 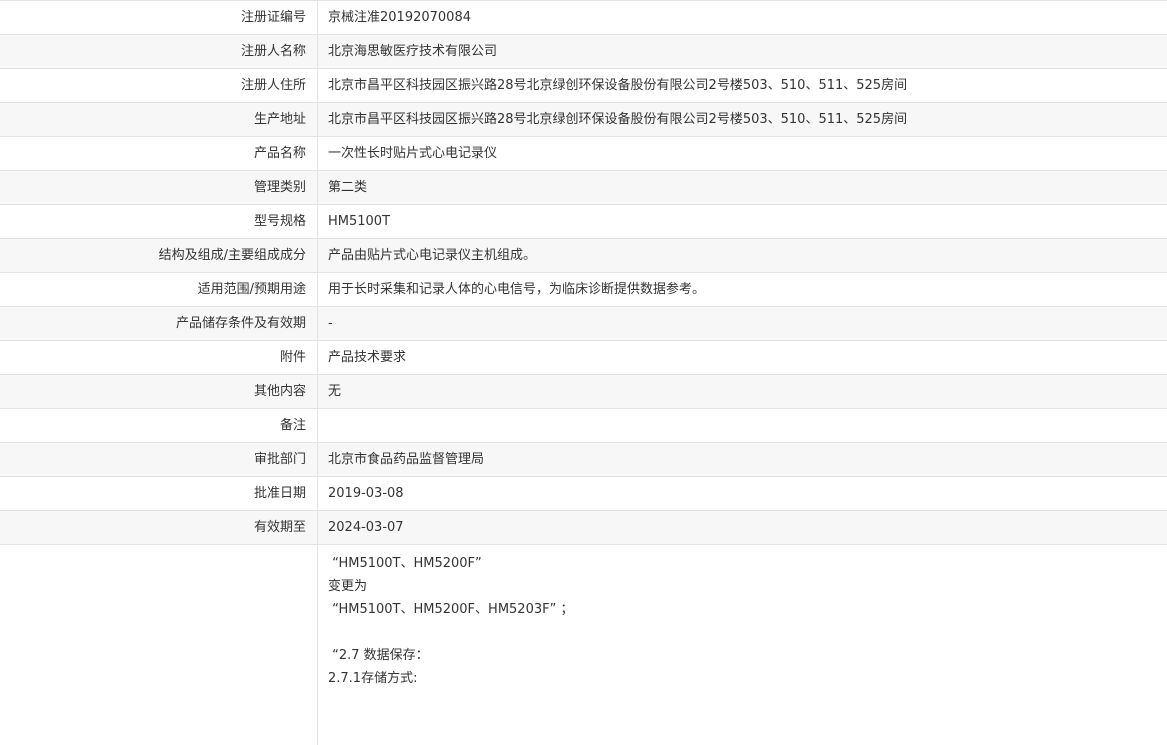 I want to click on change-line: “2.7 数据保存：, so click(x=378, y=655).